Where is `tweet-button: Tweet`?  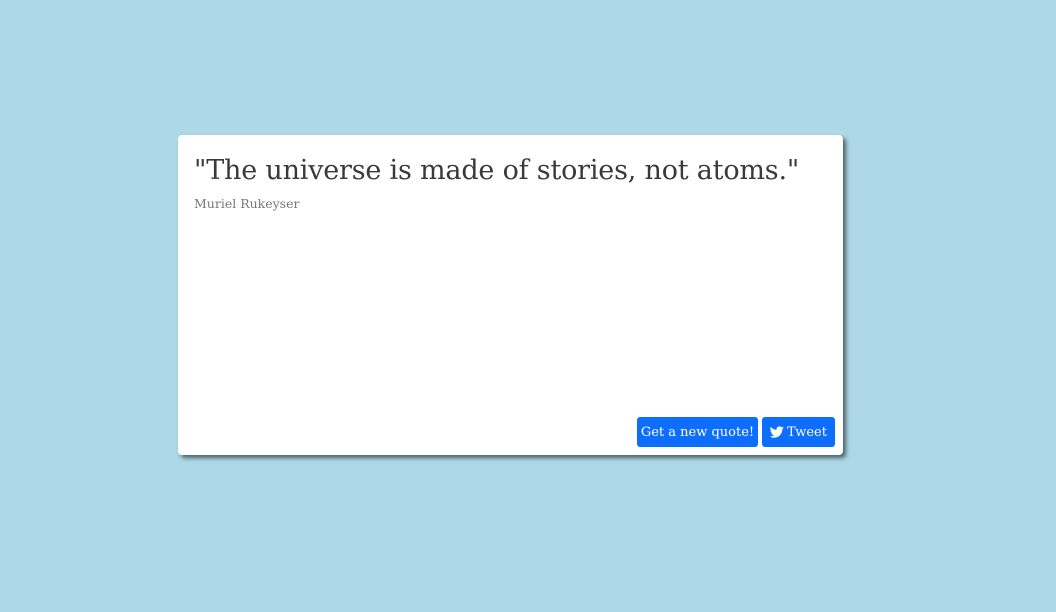
tweet-button: Tweet is located at coordinates (798, 432).